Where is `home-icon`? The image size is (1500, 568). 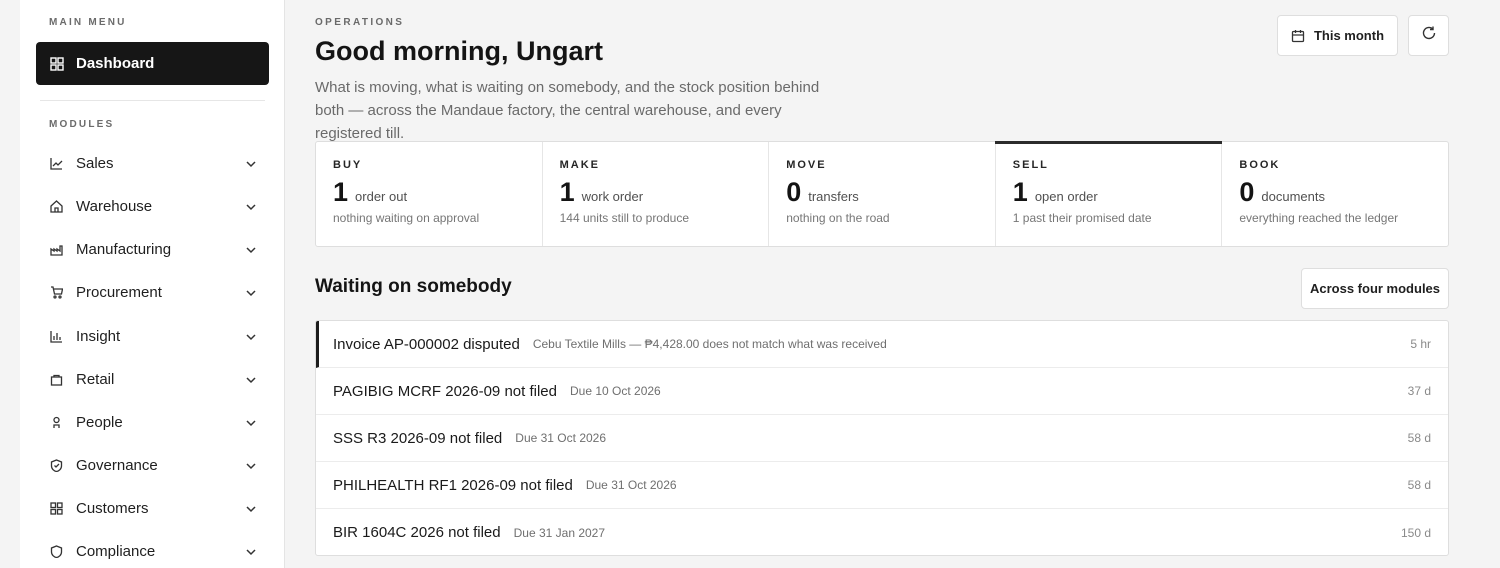
home-icon is located at coordinates (56, 206).